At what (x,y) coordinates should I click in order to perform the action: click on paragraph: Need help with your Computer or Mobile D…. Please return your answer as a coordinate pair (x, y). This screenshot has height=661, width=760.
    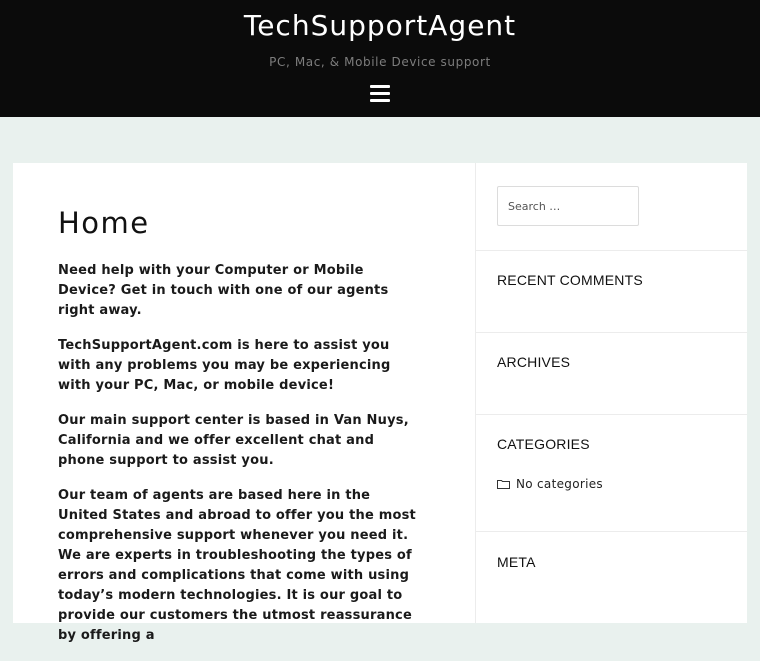
    Looking at the image, I should click on (223, 290).